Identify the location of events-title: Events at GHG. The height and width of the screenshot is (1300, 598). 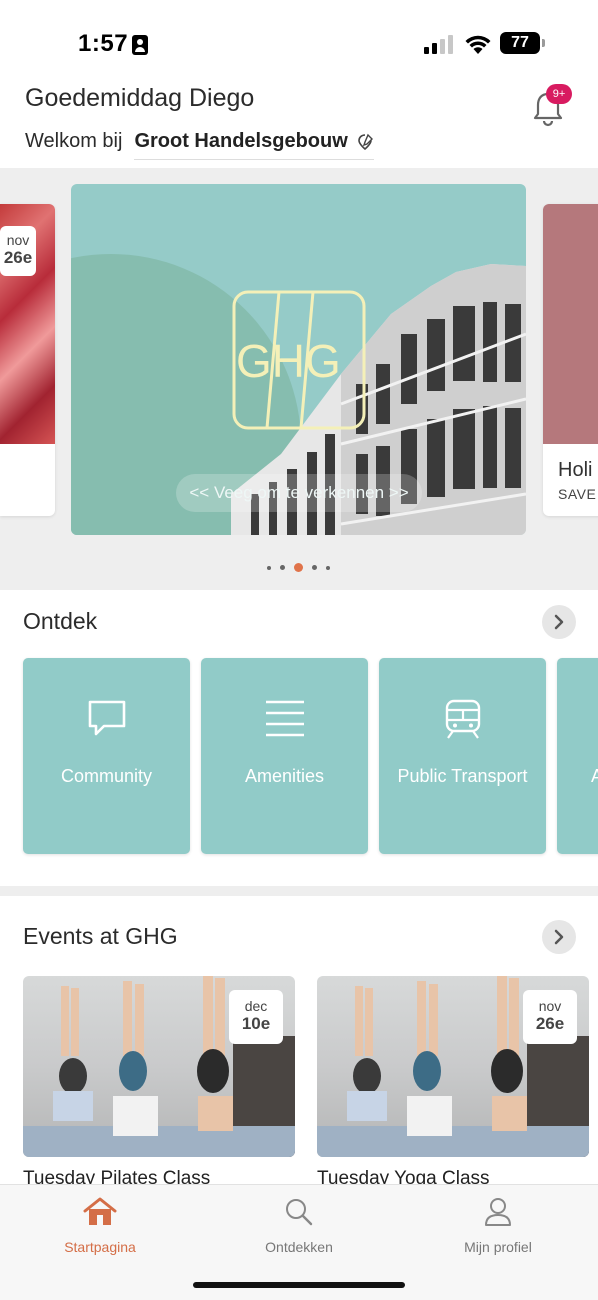
(100, 936).